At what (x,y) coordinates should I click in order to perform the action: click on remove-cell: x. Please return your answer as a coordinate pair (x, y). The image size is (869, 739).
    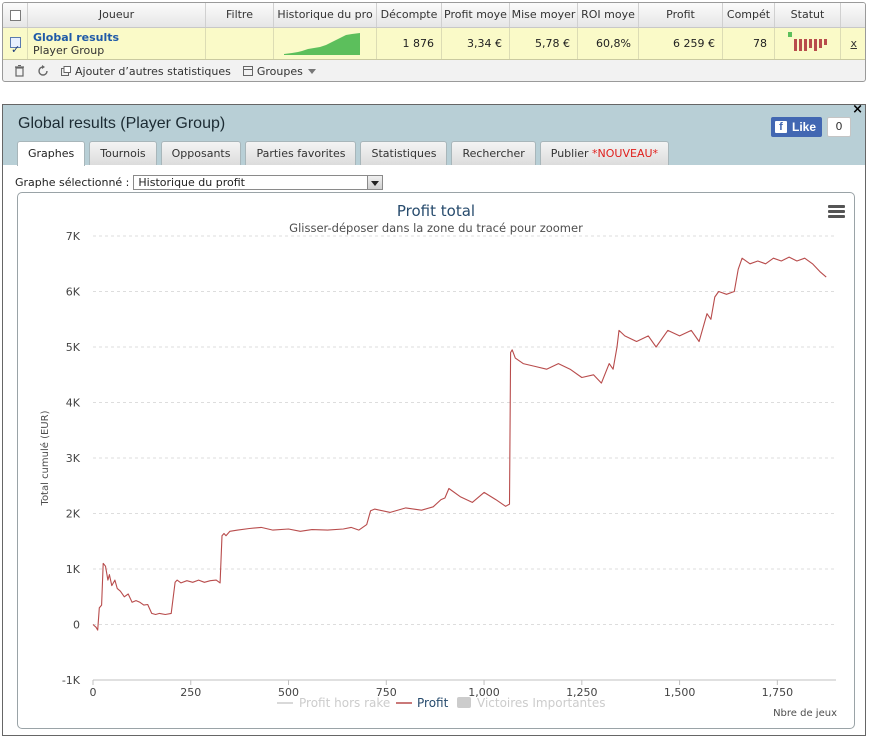
    Looking at the image, I should click on (853, 43).